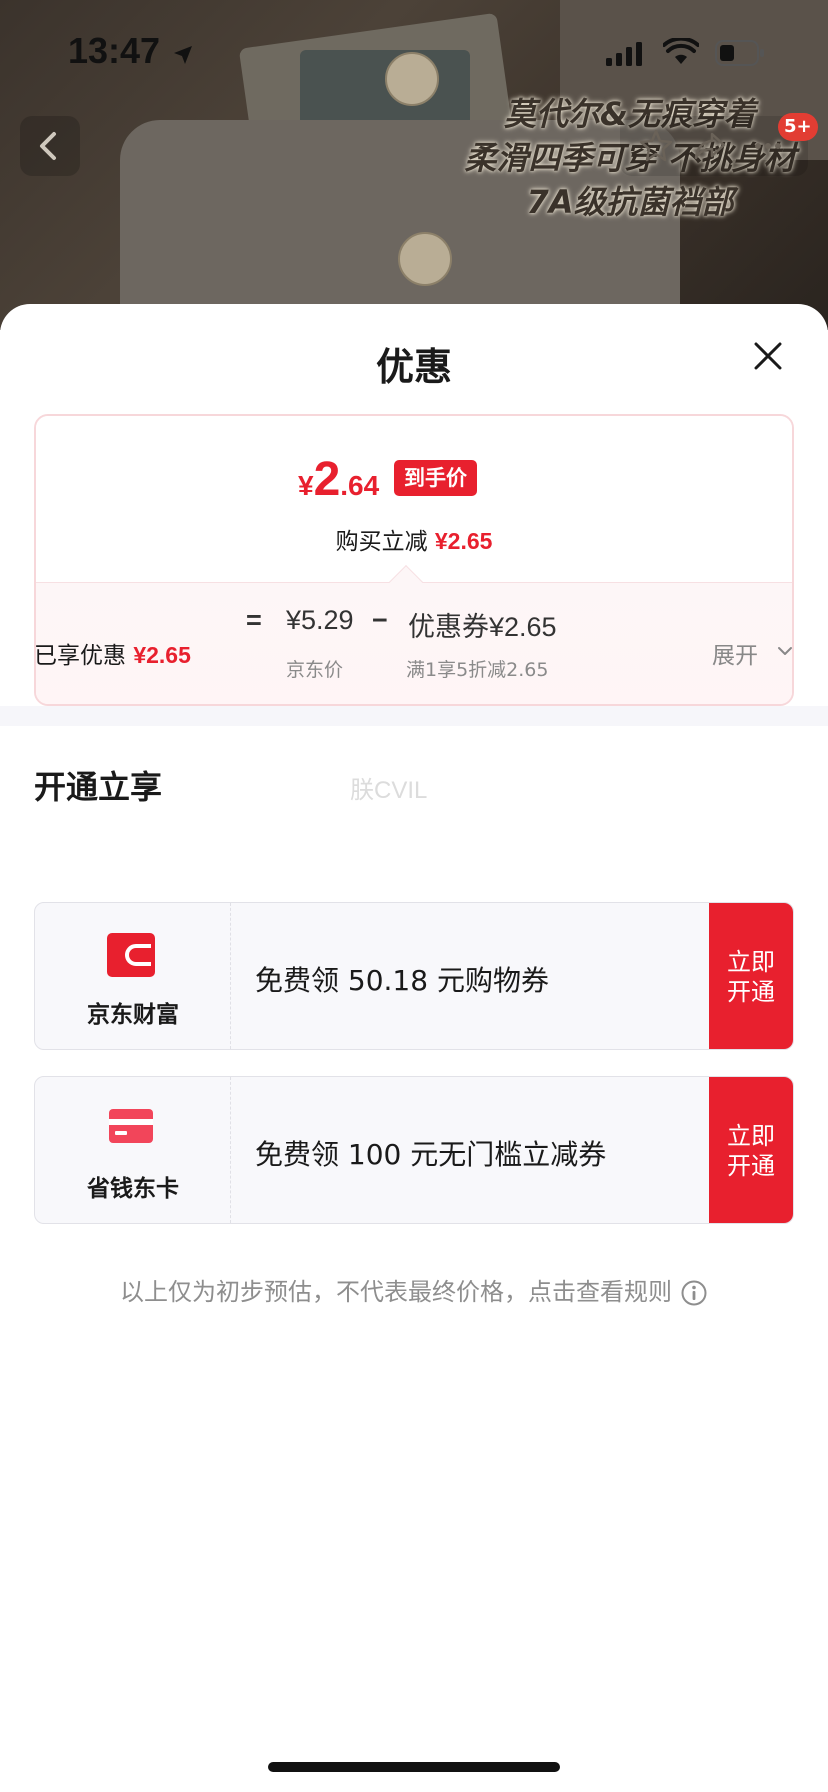 This screenshot has width=828, height=1792. What do you see at coordinates (254, 620) in the screenshot?
I see `formula-equals: =` at bounding box center [254, 620].